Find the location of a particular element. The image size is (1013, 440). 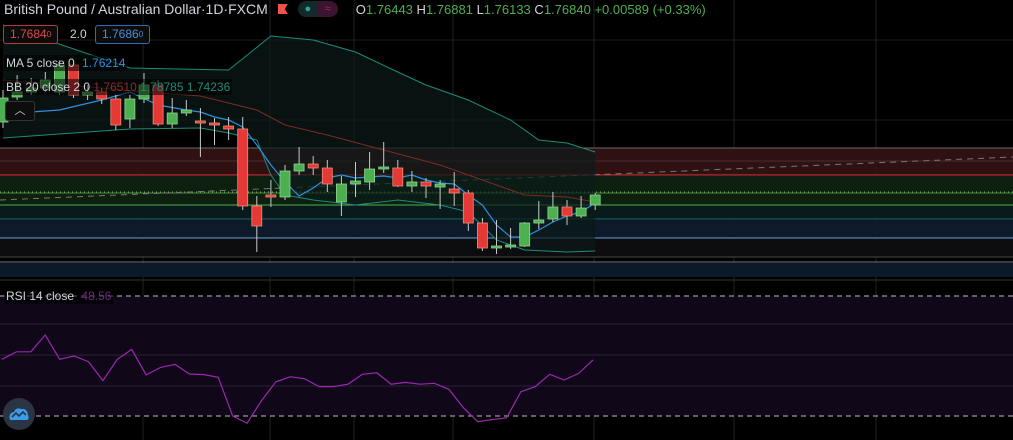

sell-price-pip: 0 is located at coordinates (49, 34).